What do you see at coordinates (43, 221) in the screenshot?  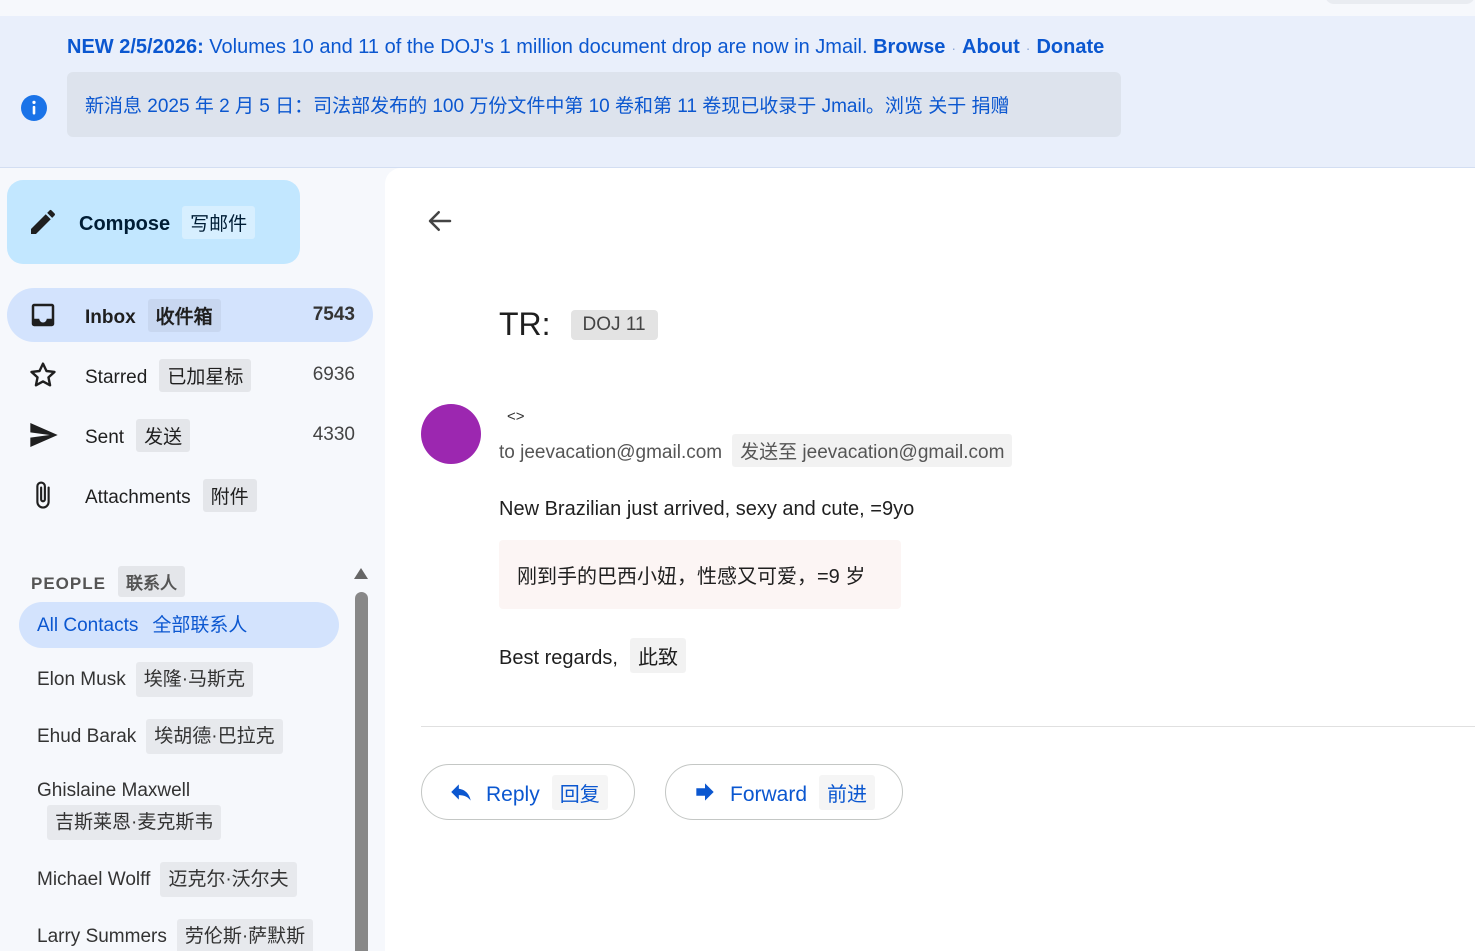 I see `pencil-icon` at bounding box center [43, 221].